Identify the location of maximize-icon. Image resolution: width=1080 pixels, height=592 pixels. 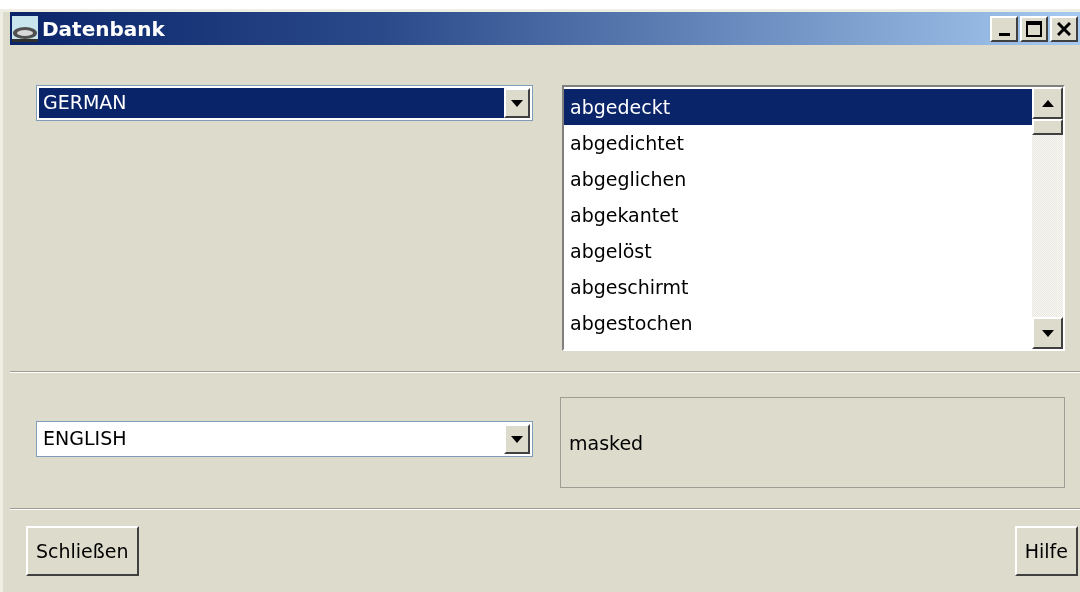
(1034, 28).